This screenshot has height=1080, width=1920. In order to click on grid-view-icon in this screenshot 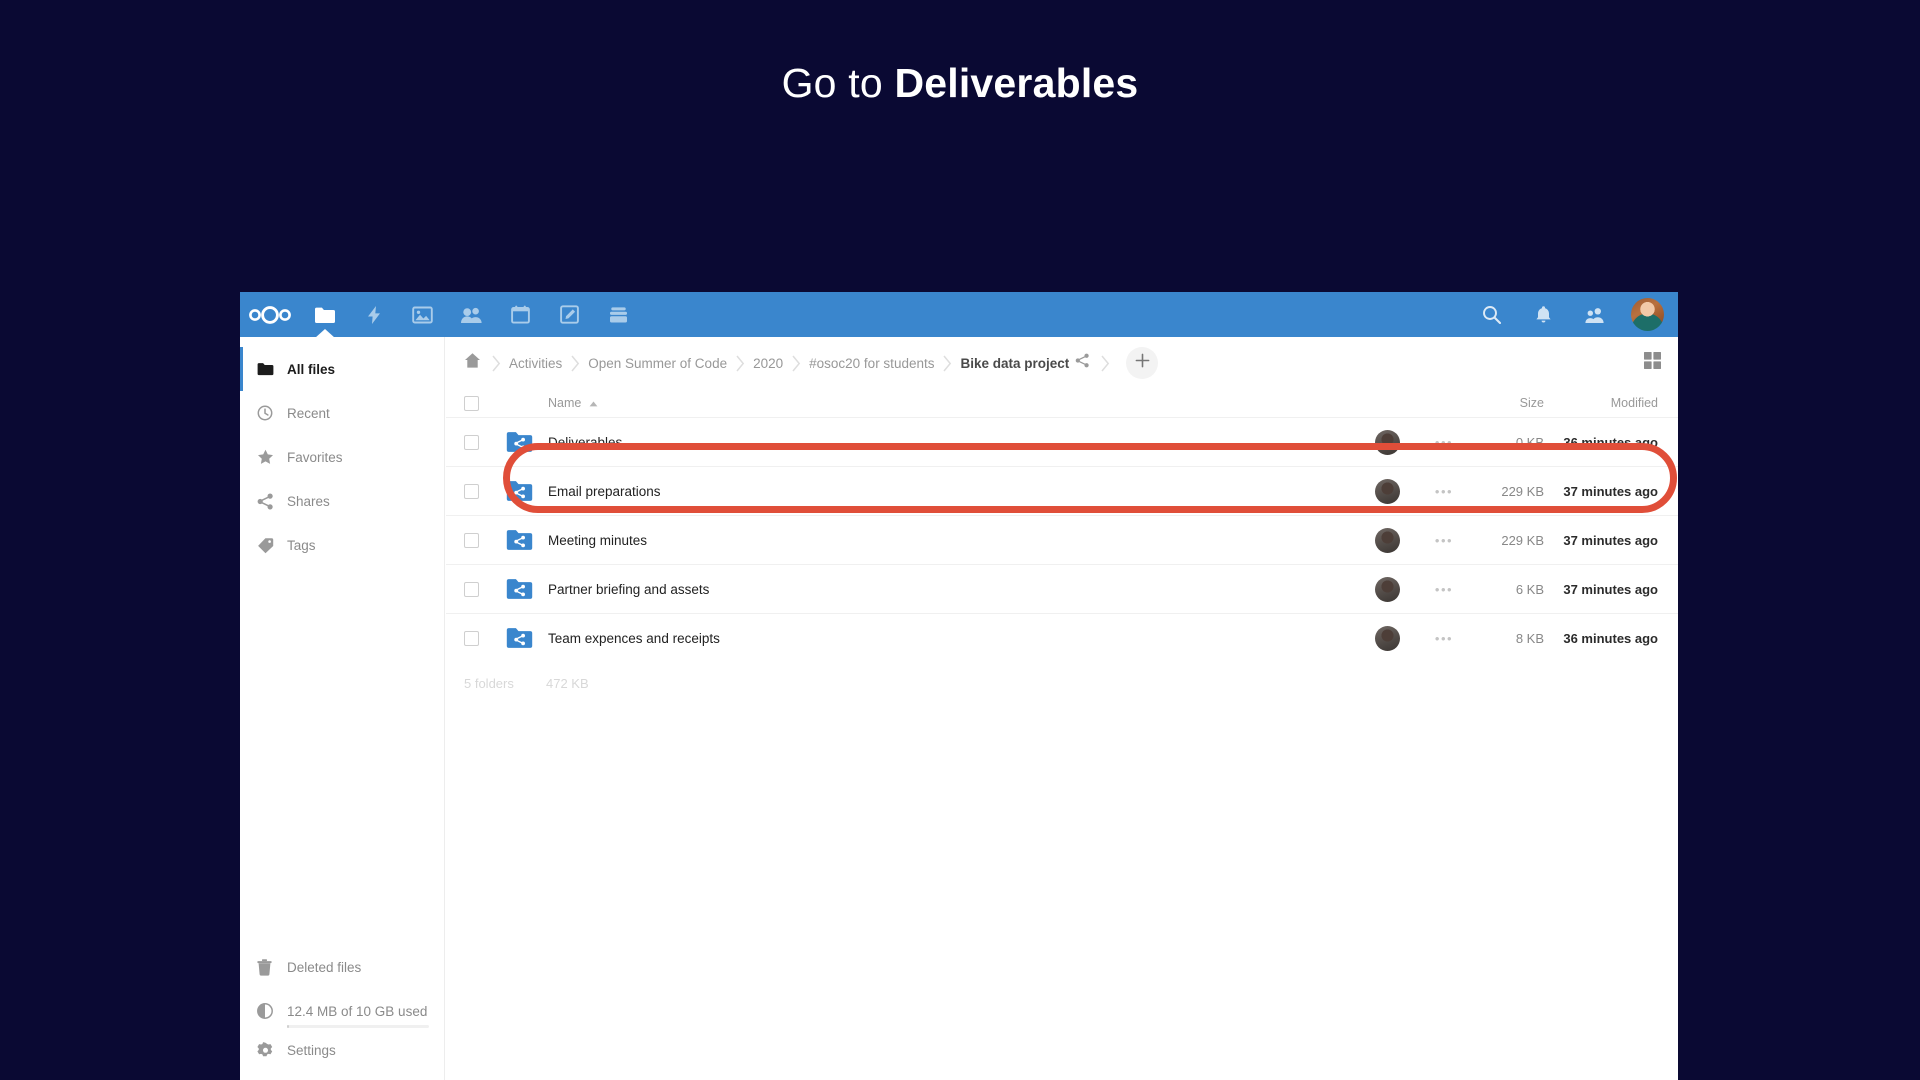, I will do `click(1652, 363)`.